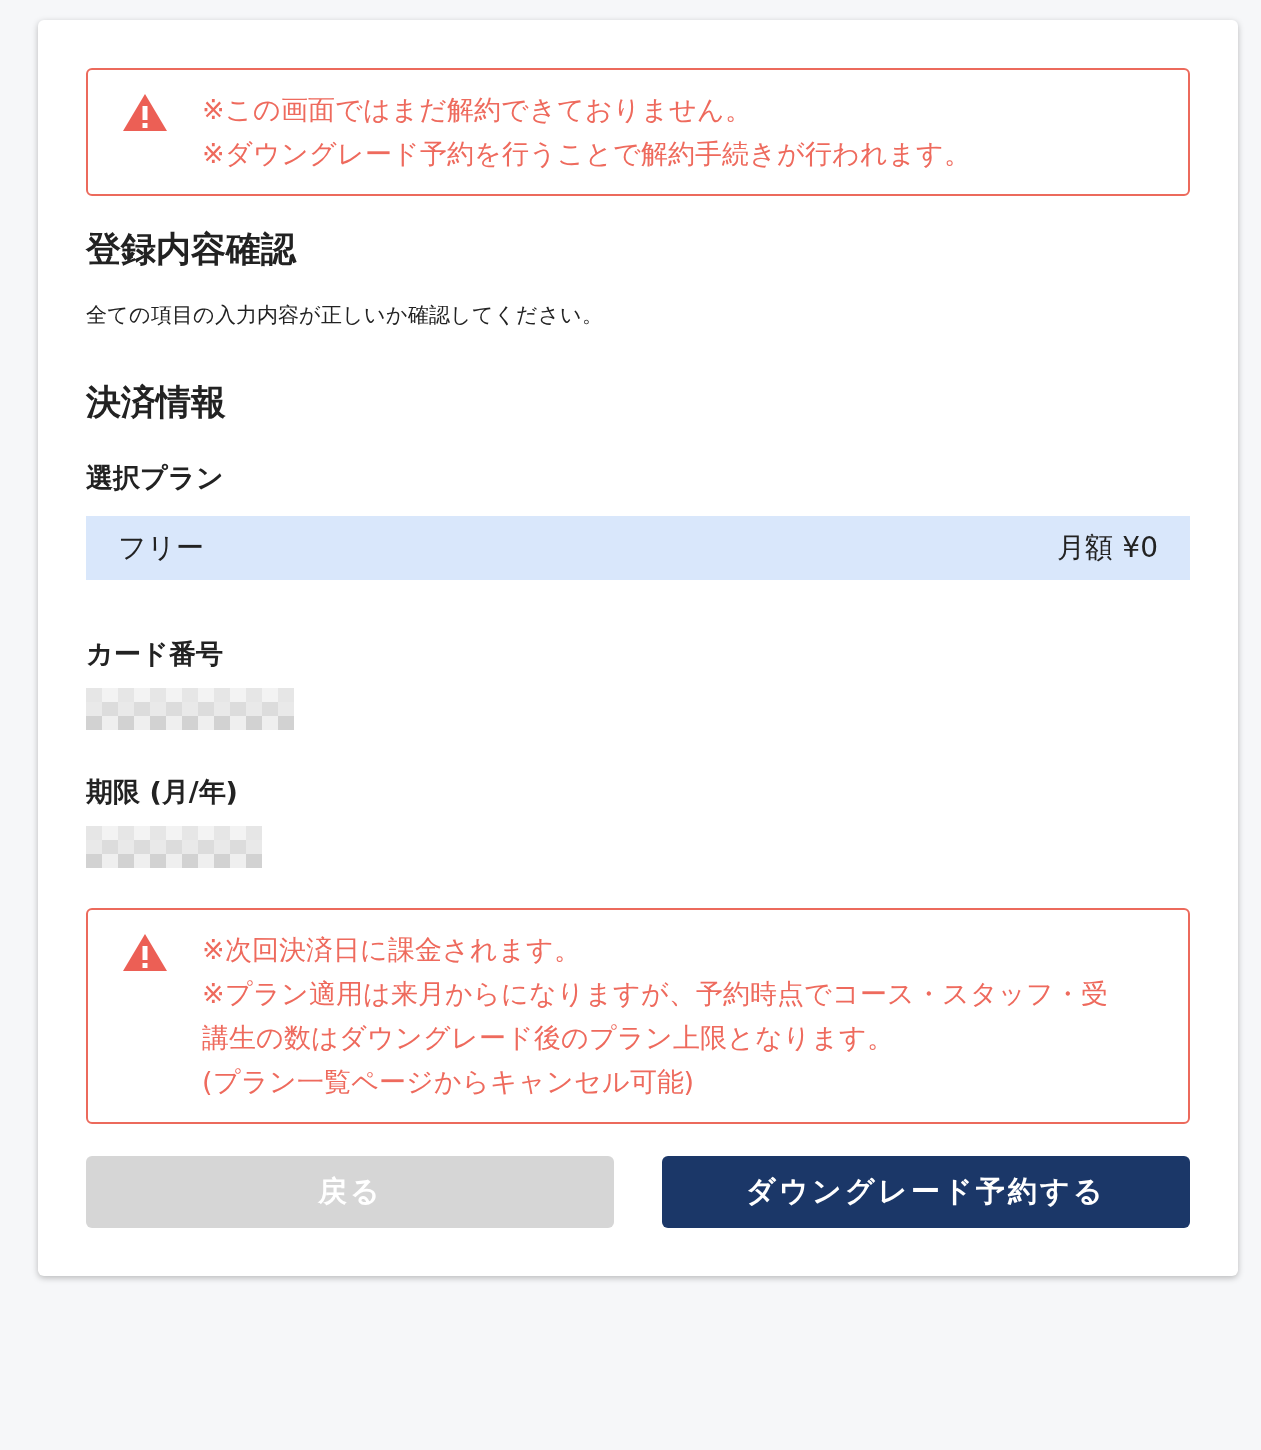  I want to click on warning-text: ※次回決済日に課金されます。, so click(392, 950).